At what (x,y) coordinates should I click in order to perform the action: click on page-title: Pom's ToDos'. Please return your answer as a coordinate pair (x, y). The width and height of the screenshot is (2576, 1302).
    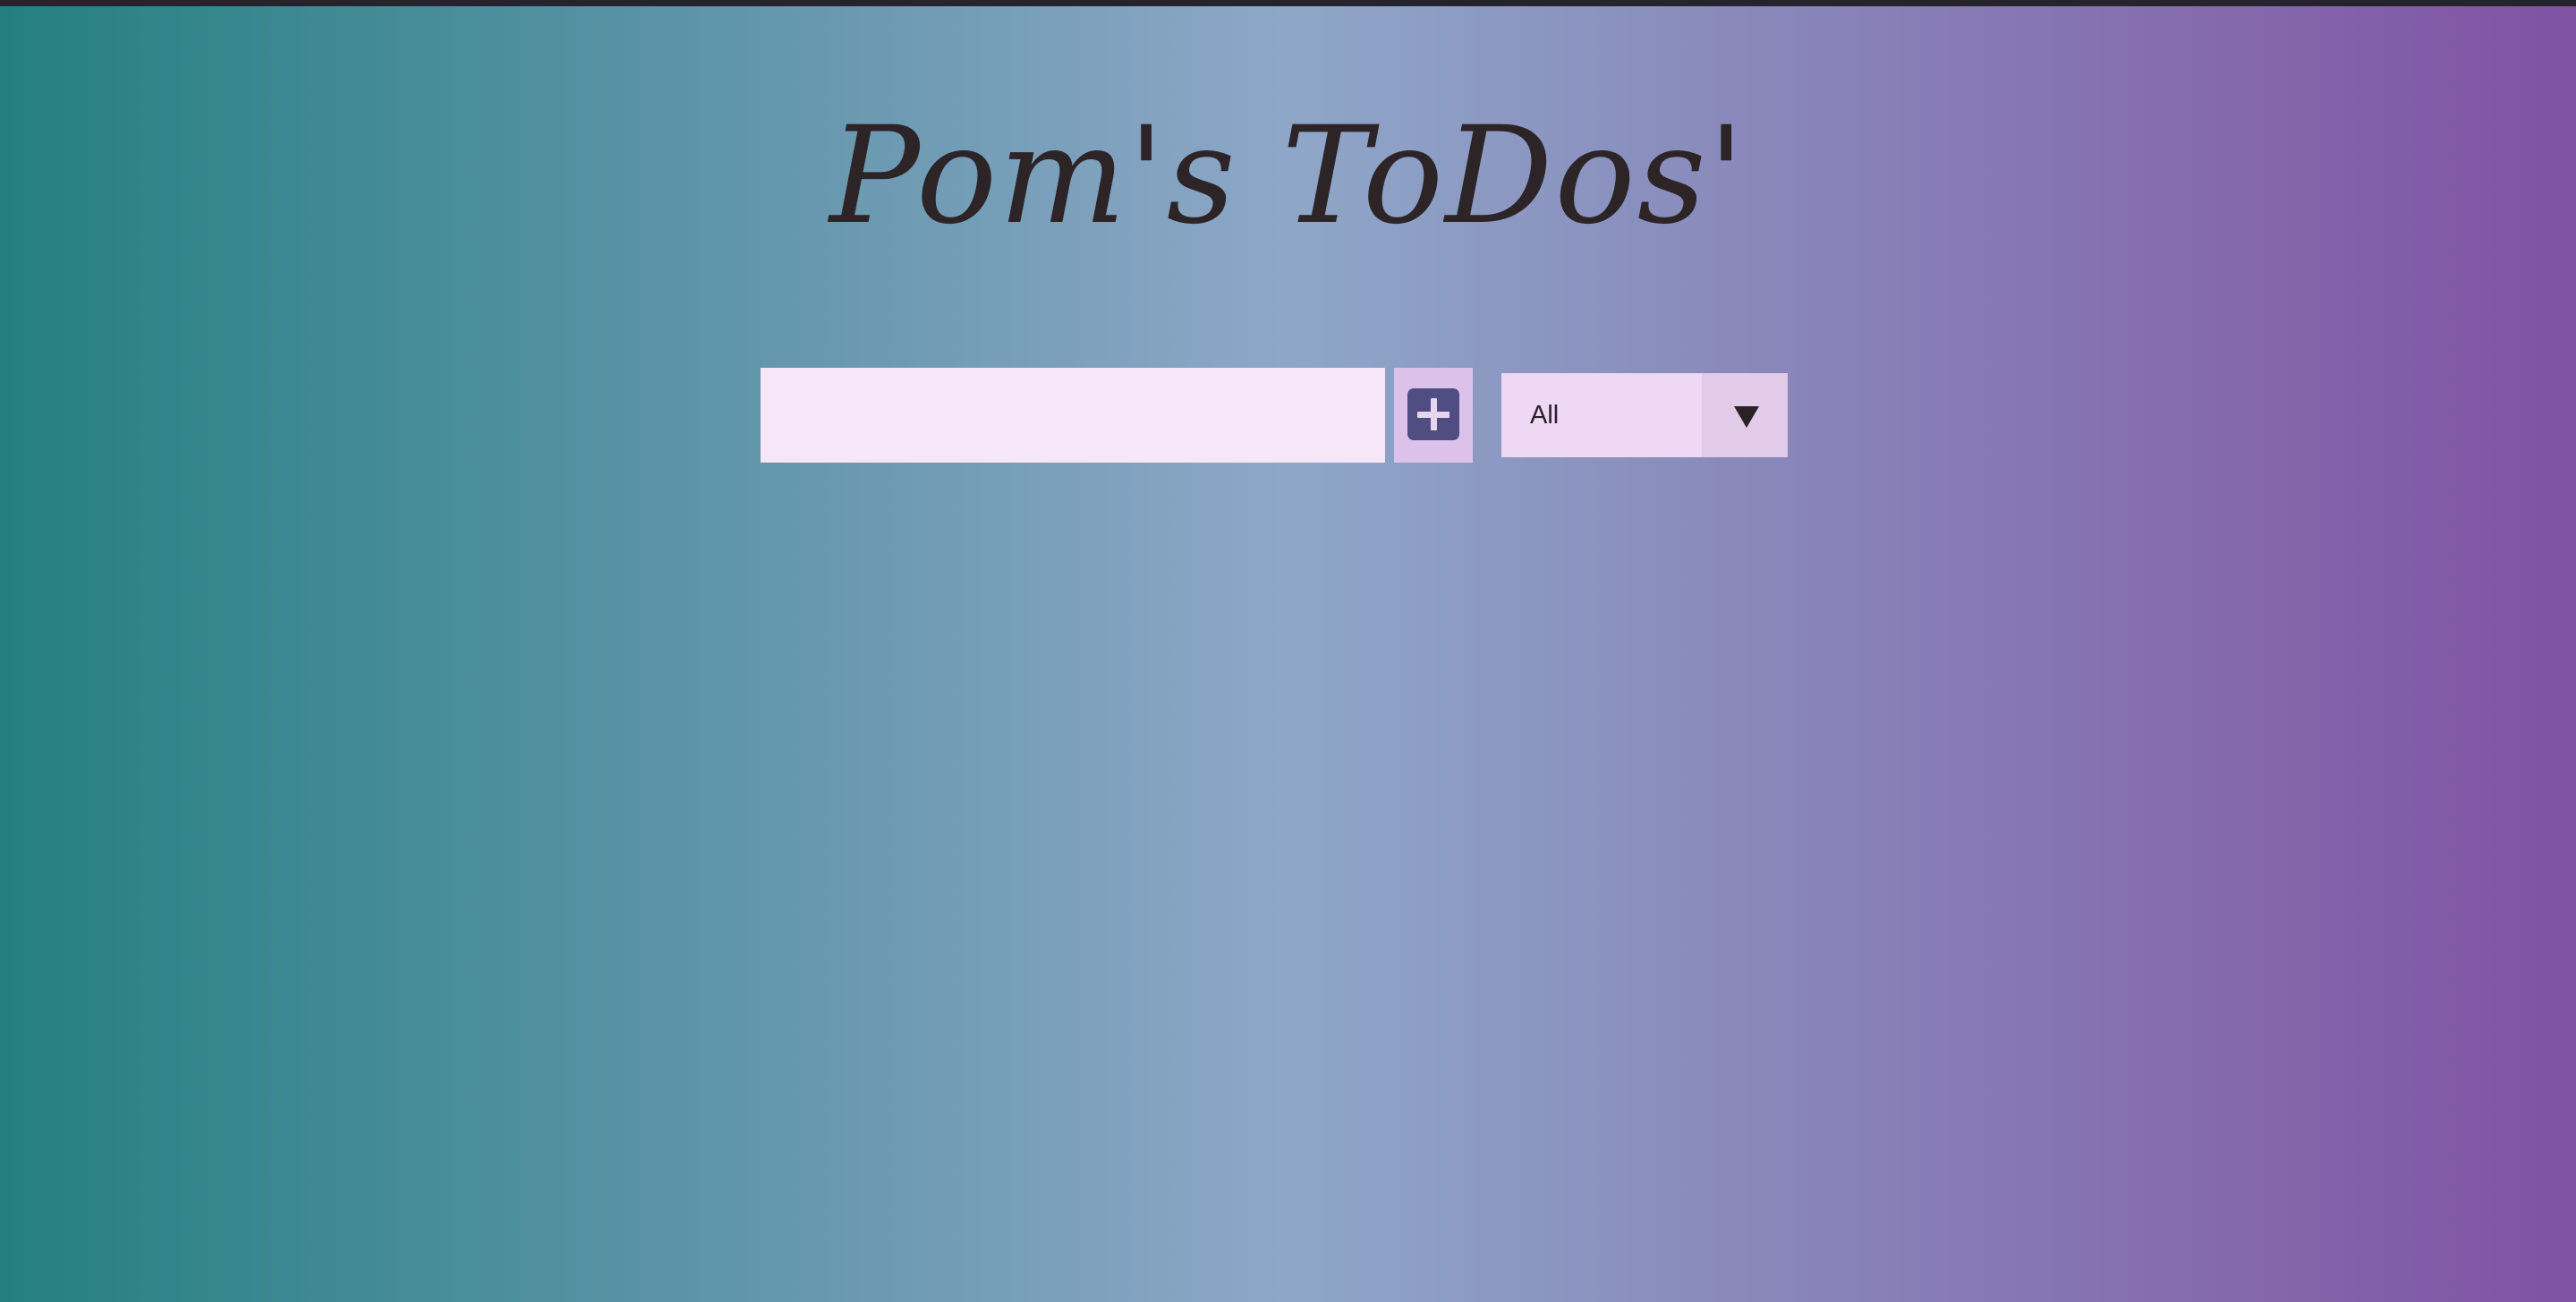
    Looking at the image, I should click on (1288, 176).